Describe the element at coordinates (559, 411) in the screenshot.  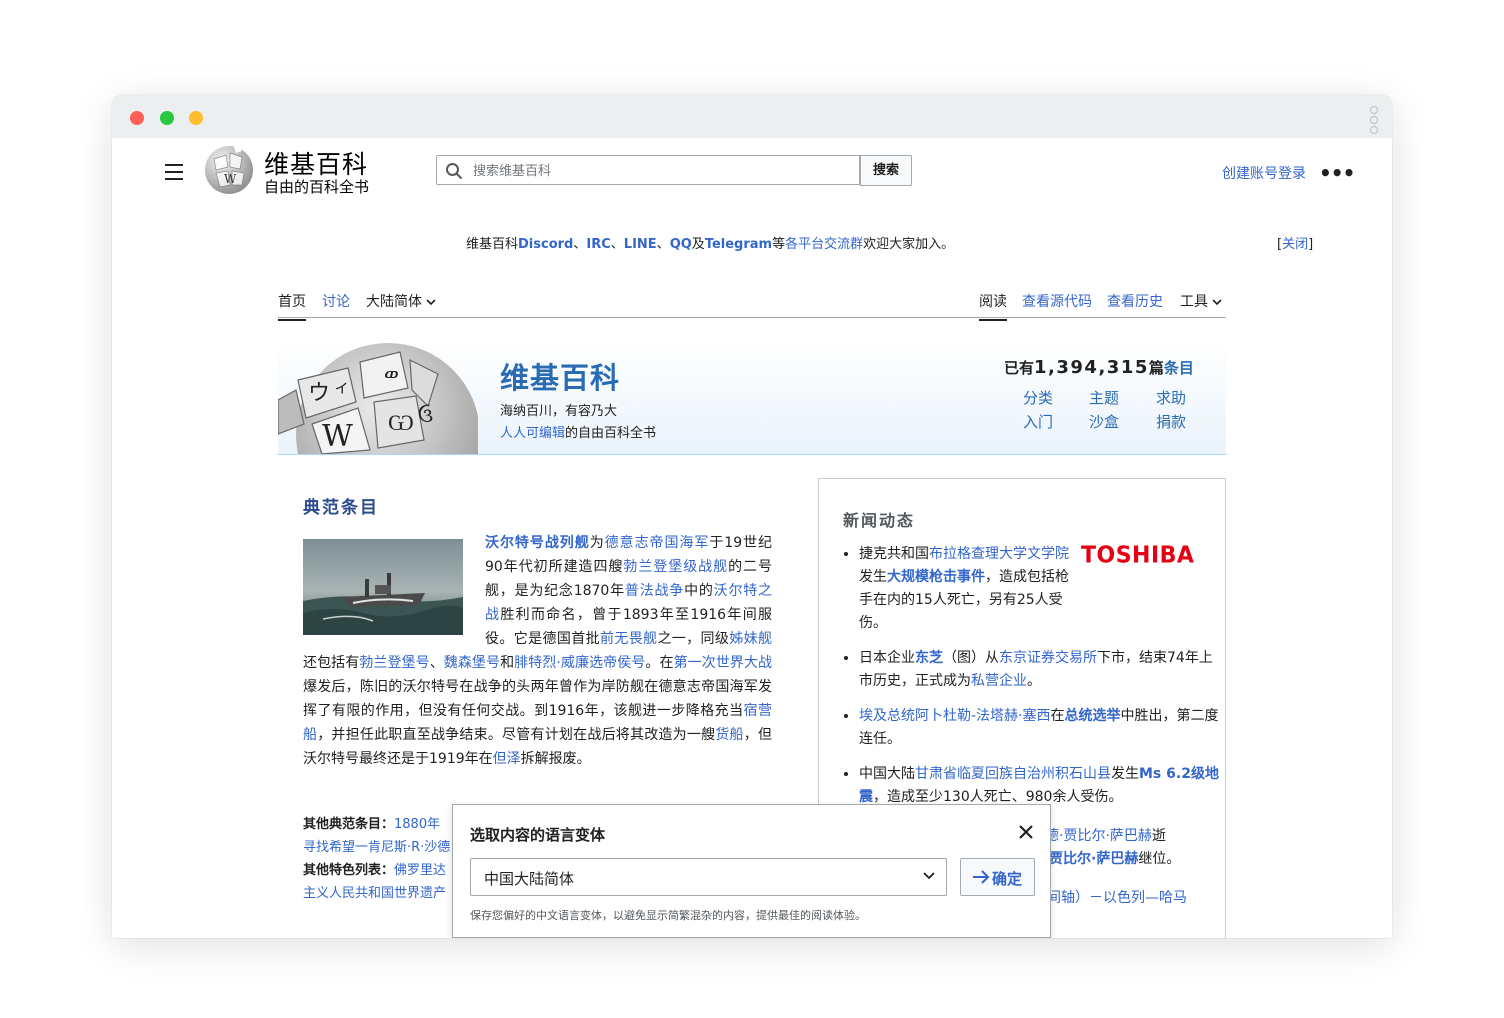
I see `banner-motto: 海纳百川，有容乃大` at that location.